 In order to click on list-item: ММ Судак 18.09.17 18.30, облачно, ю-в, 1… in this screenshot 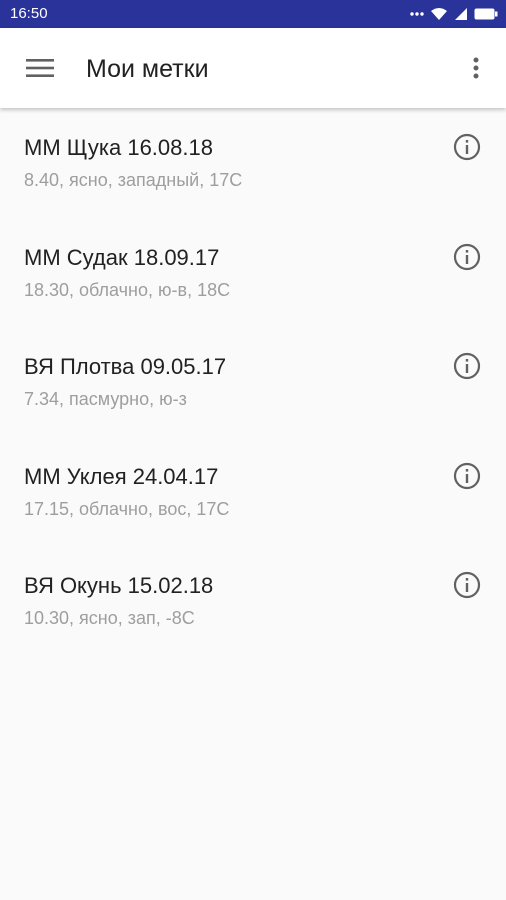, I will do `click(253, 273)`.